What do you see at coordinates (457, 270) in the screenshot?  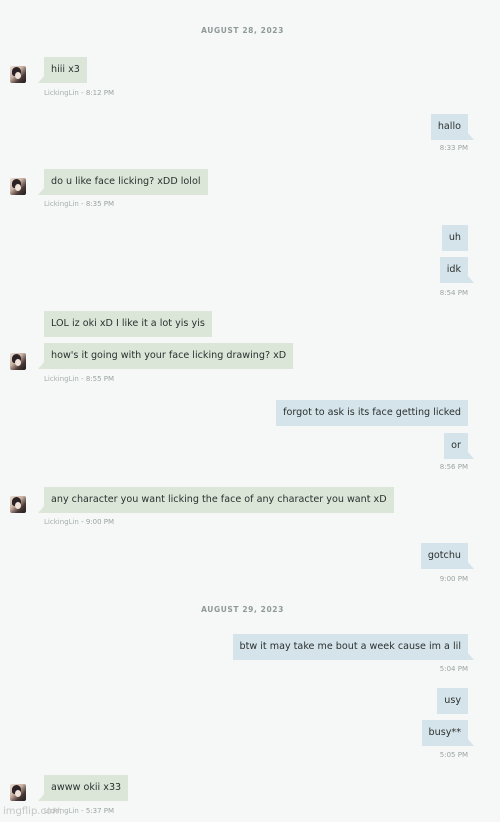 I see `message-bubble-sent: idk` at bounding box center [457, 270].